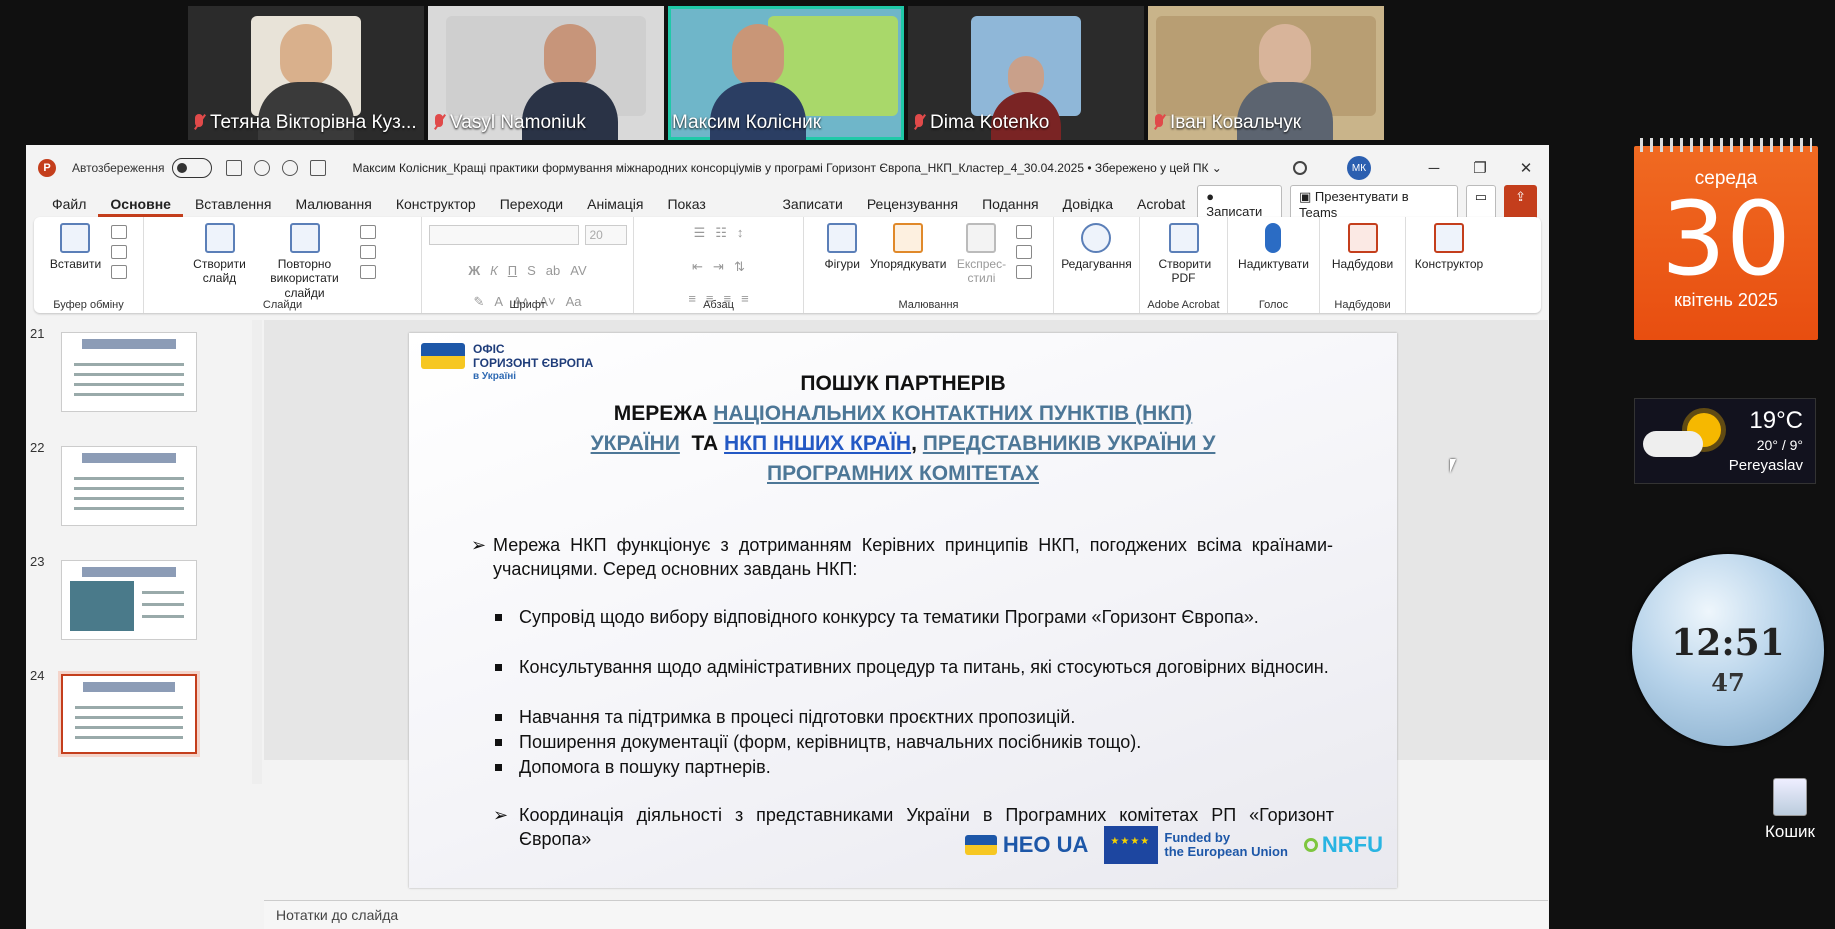 The width and height of the screenshot is (1835, 929). I want to click on reuse-slides-button: Повторно використати слайди, so click(305, 261).